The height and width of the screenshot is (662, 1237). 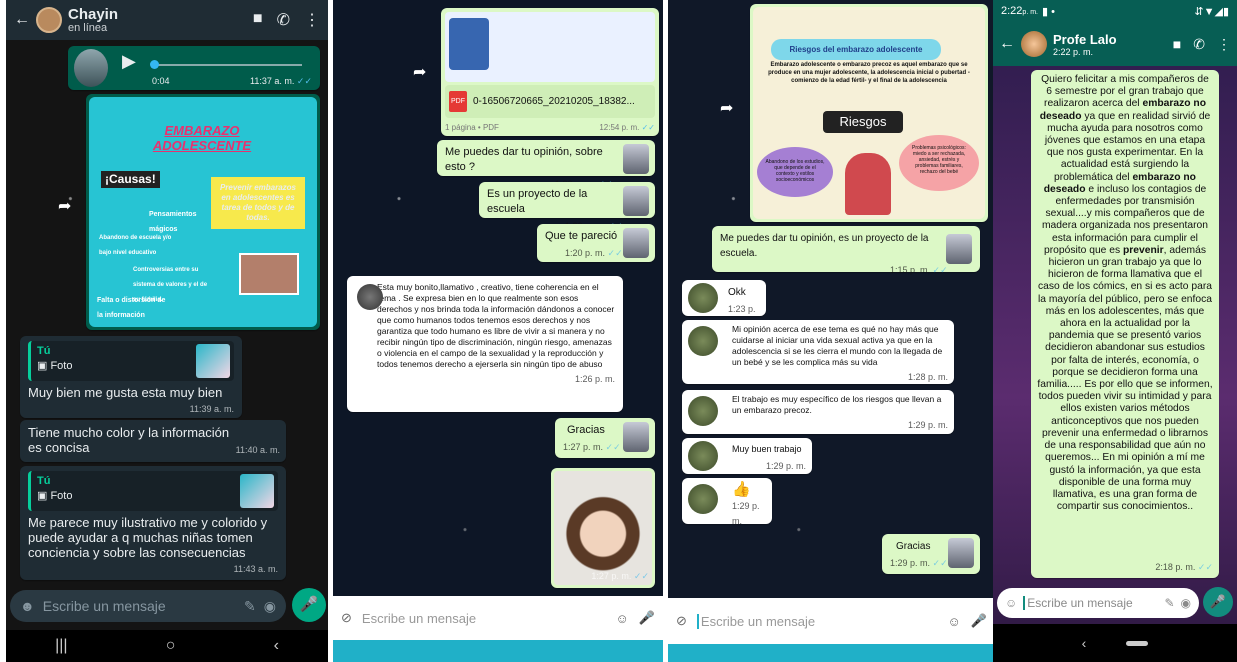 I want to click on home-nav-pill, so click(x=1137, y=643).